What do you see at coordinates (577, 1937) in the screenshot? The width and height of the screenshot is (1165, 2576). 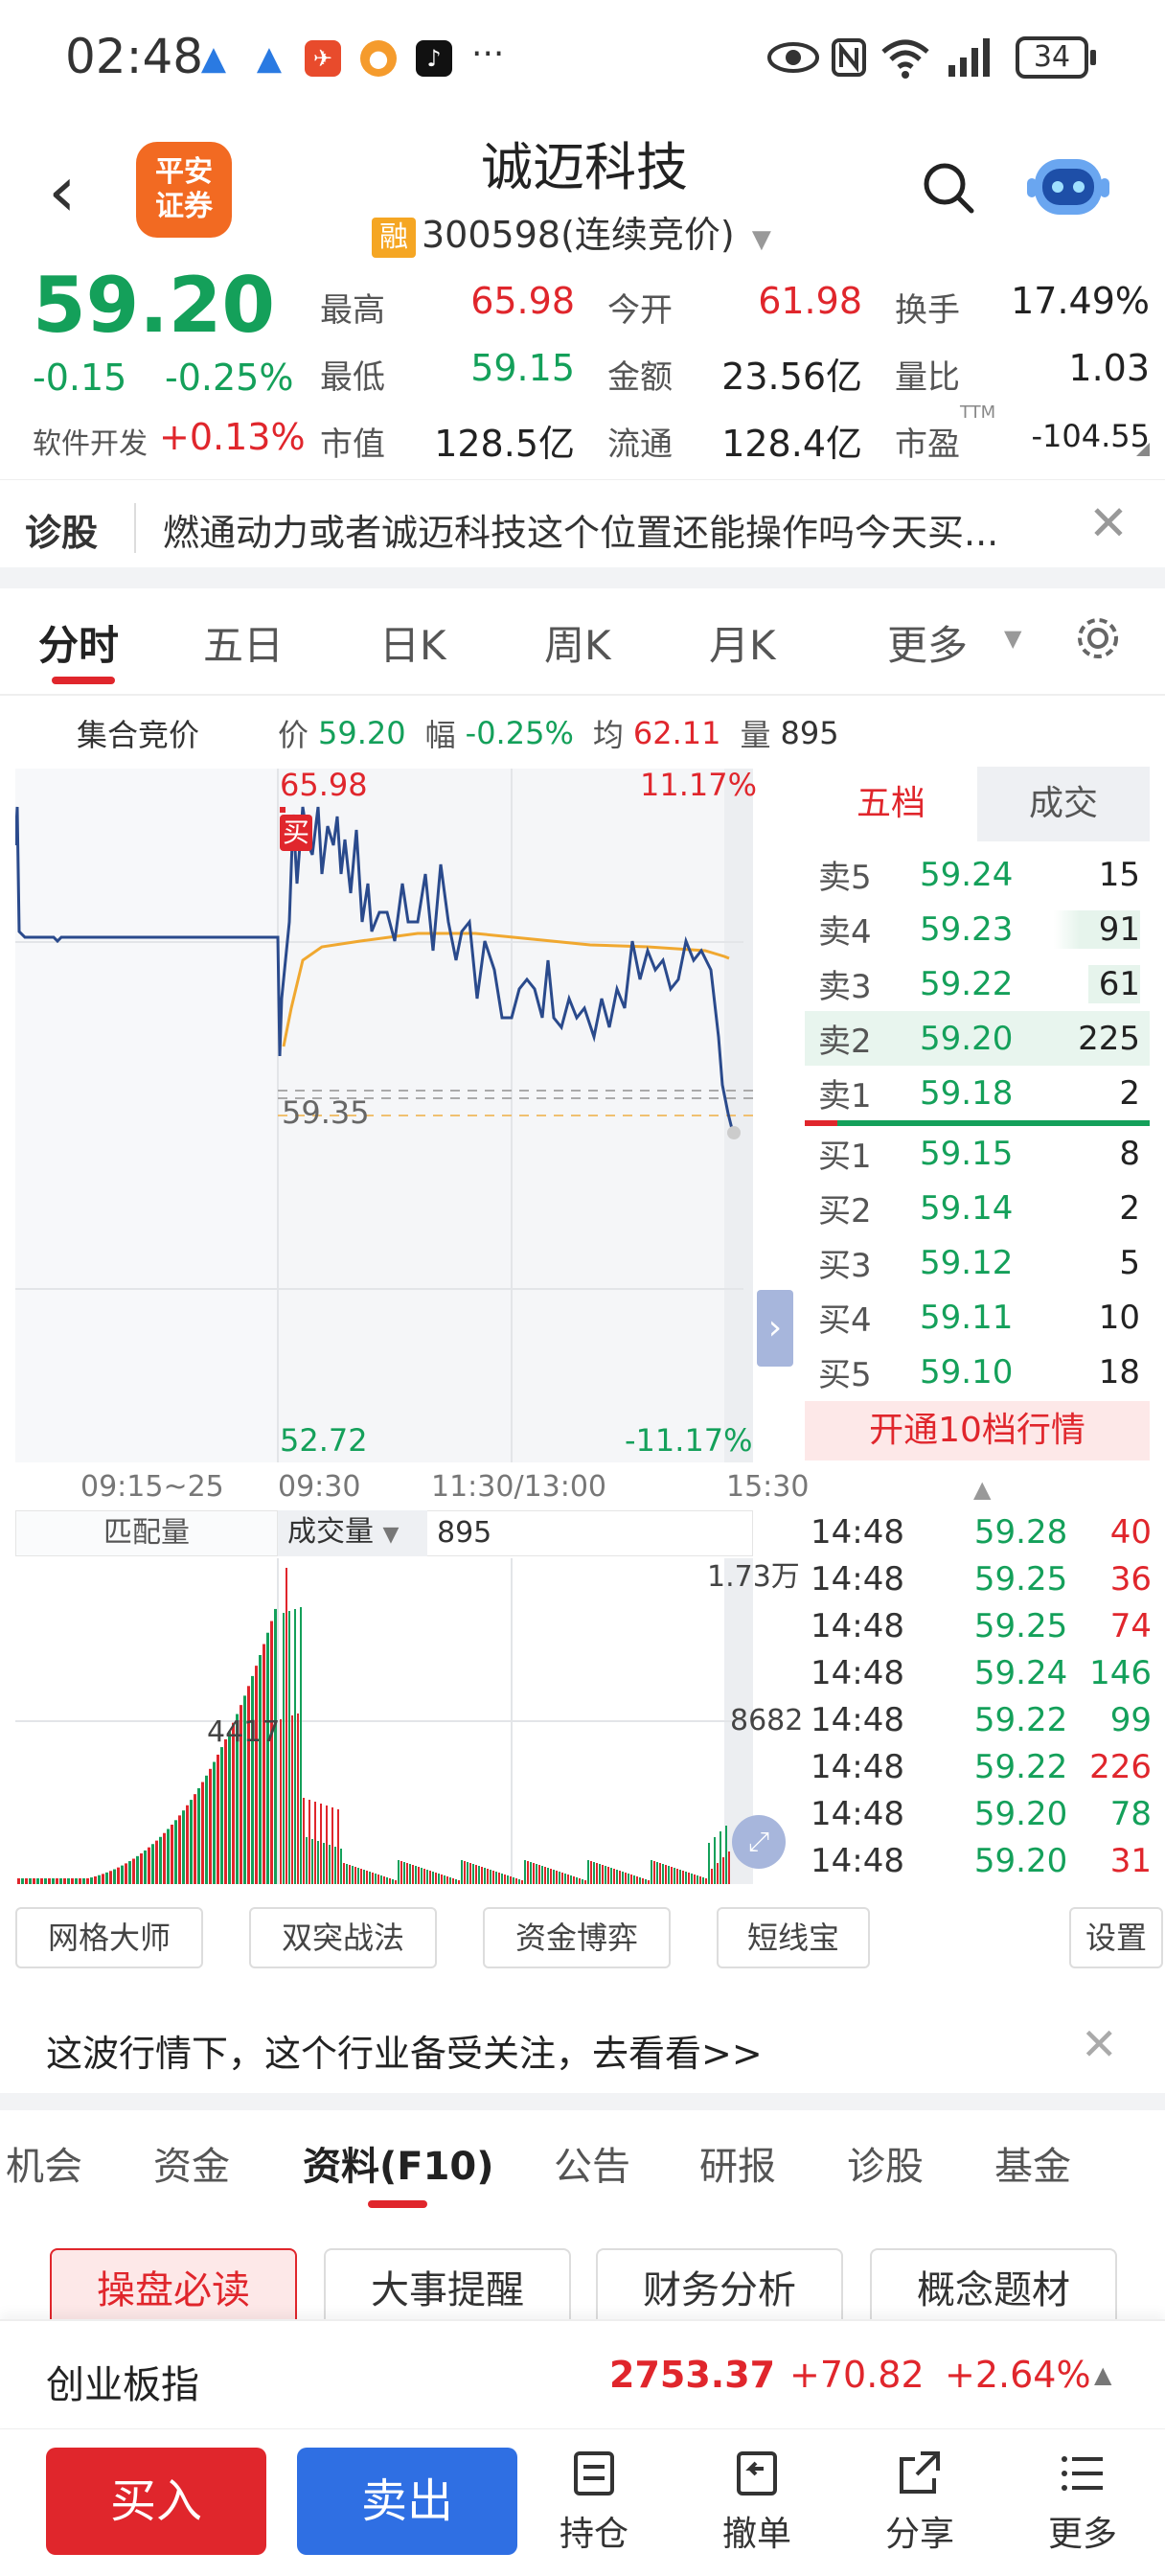 I see `tool-fund-game: 资金博弈` at bounding box center [577, 1937].